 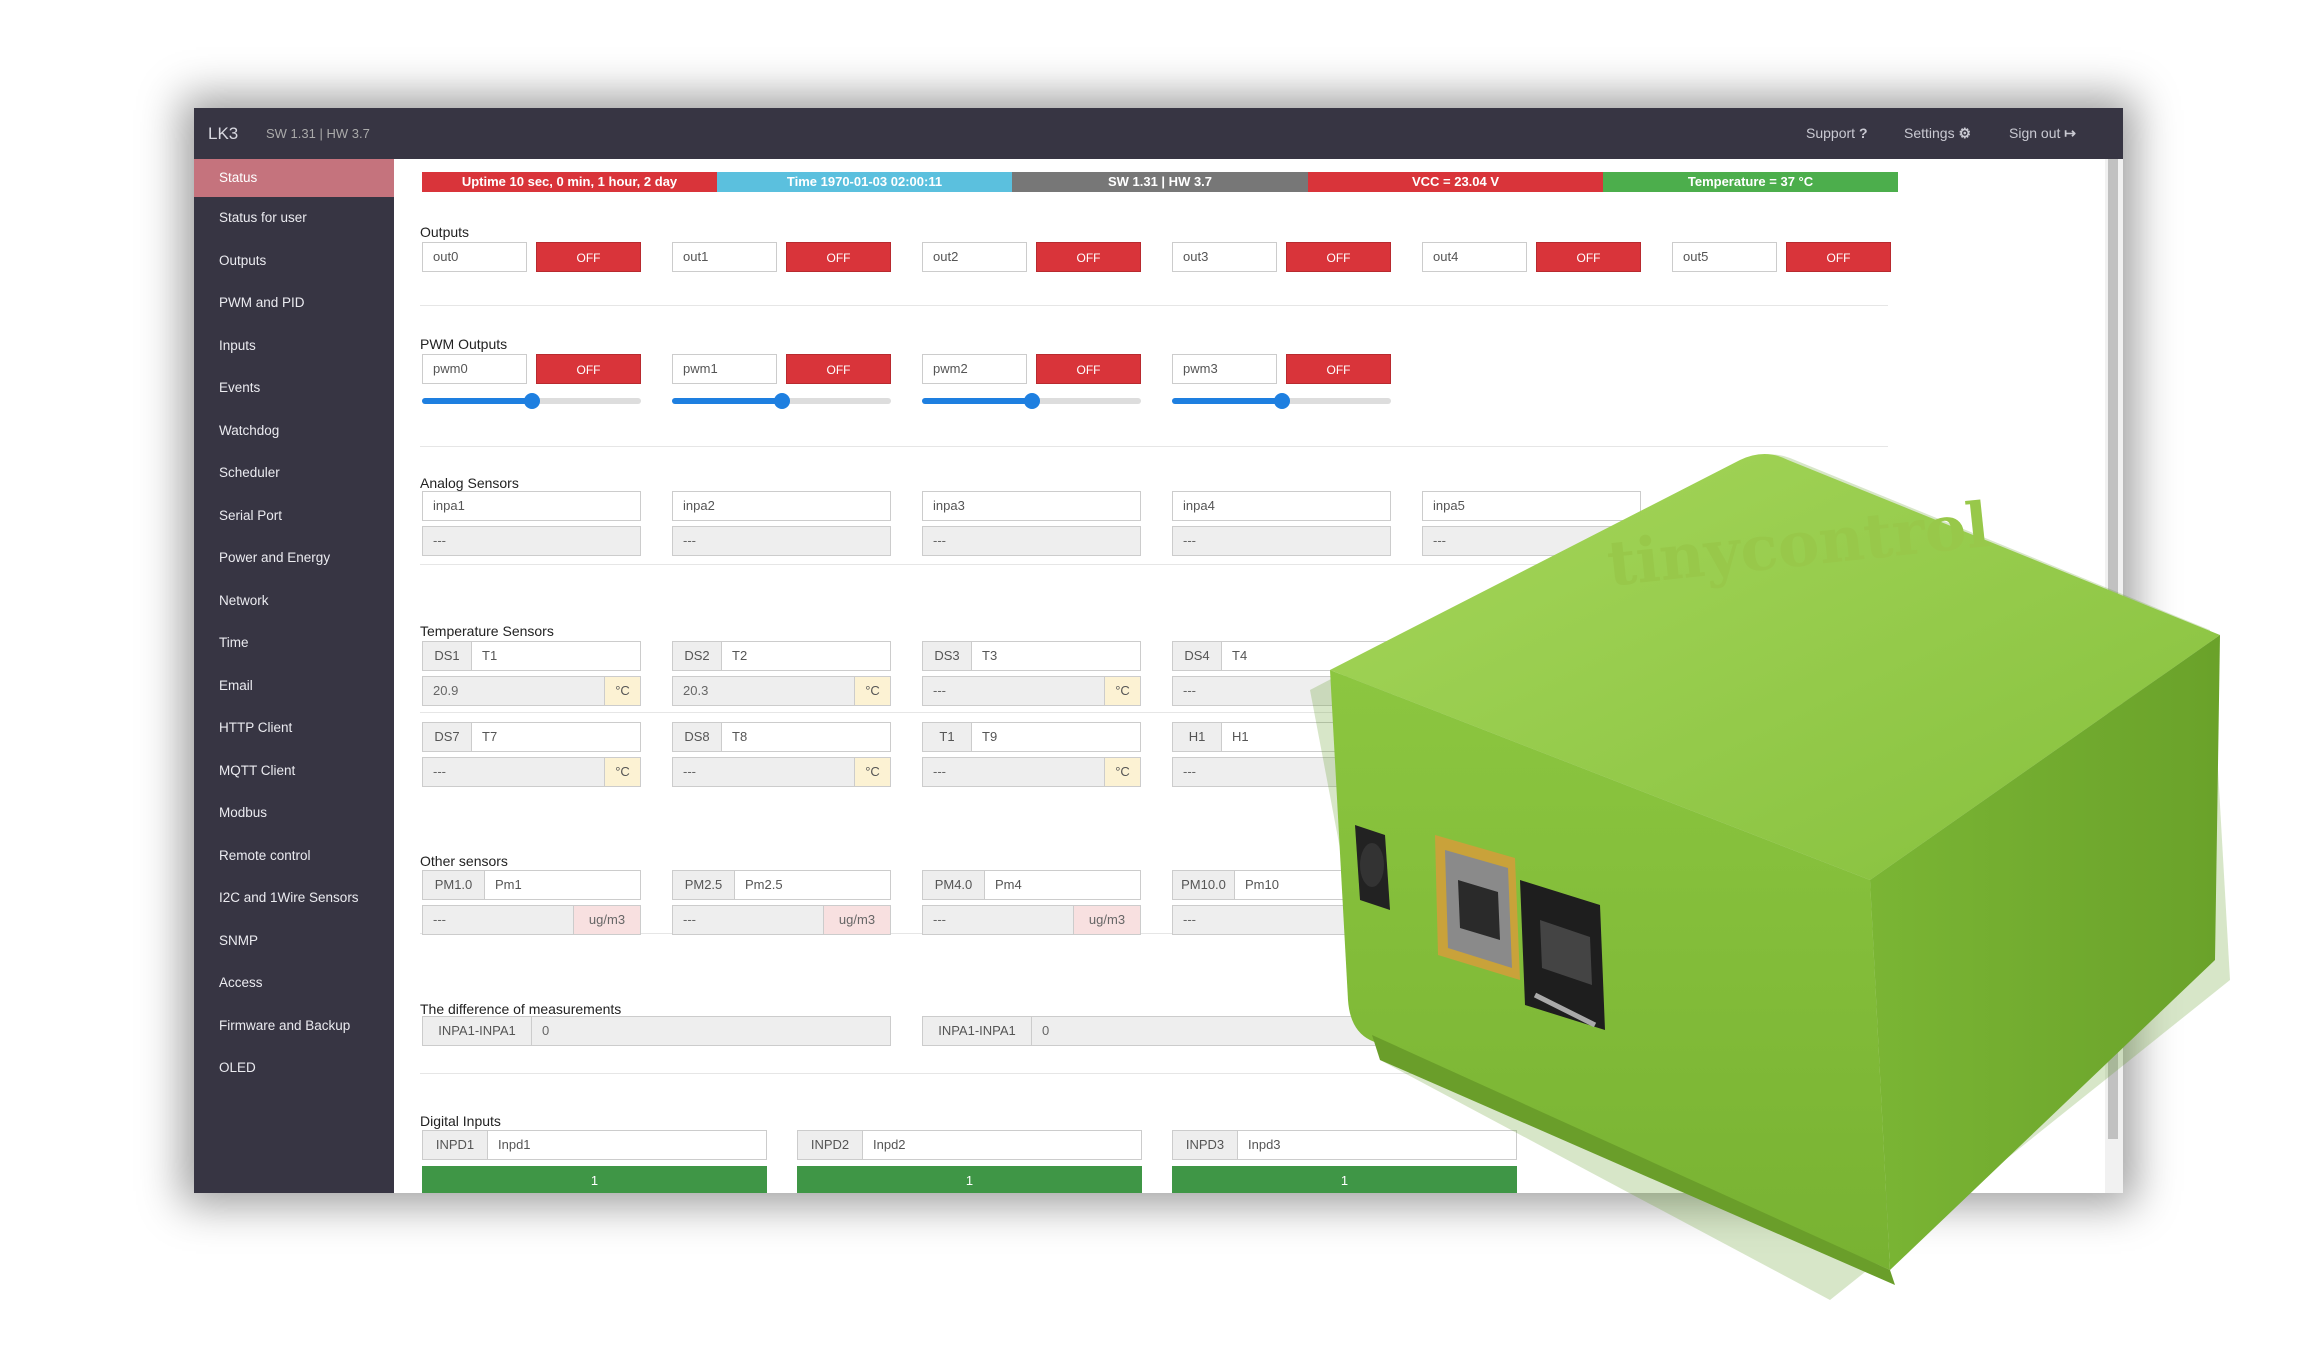 I want to click on section-title-temp: Temperature Sensors, so click(x=487, y=631).